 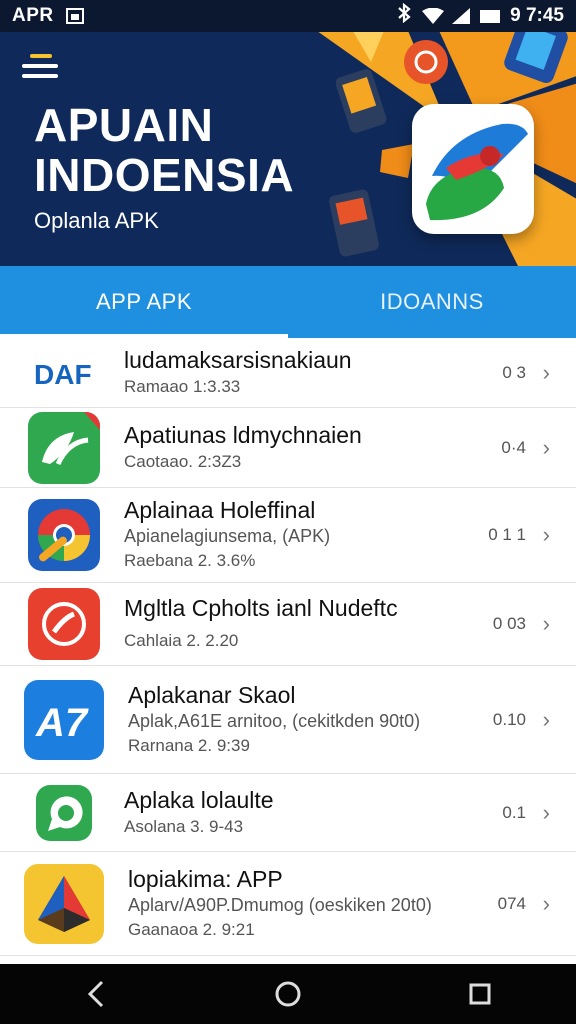 I want to click on recents-icon, so click(x=480, y=994).